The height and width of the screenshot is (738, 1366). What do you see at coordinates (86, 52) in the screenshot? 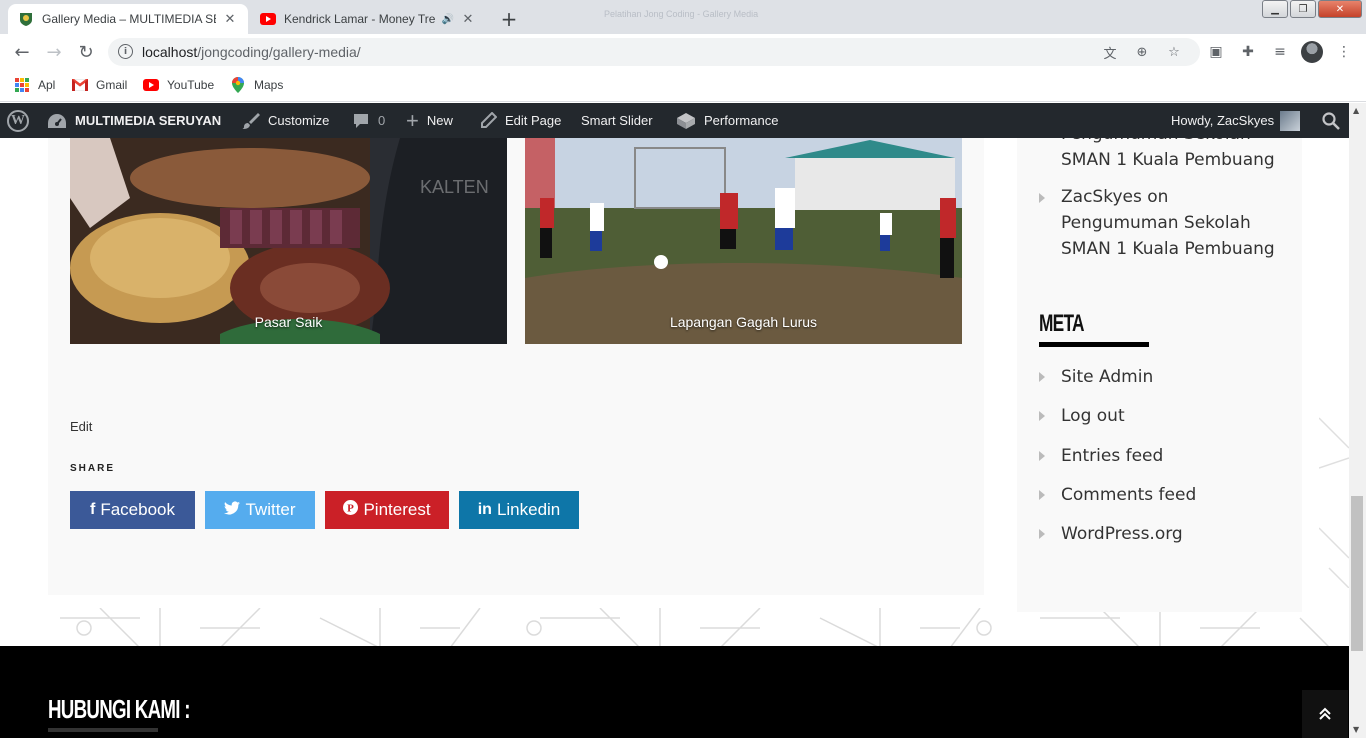
I see `reload-icon: ↻` at bounding box center [86, 52].